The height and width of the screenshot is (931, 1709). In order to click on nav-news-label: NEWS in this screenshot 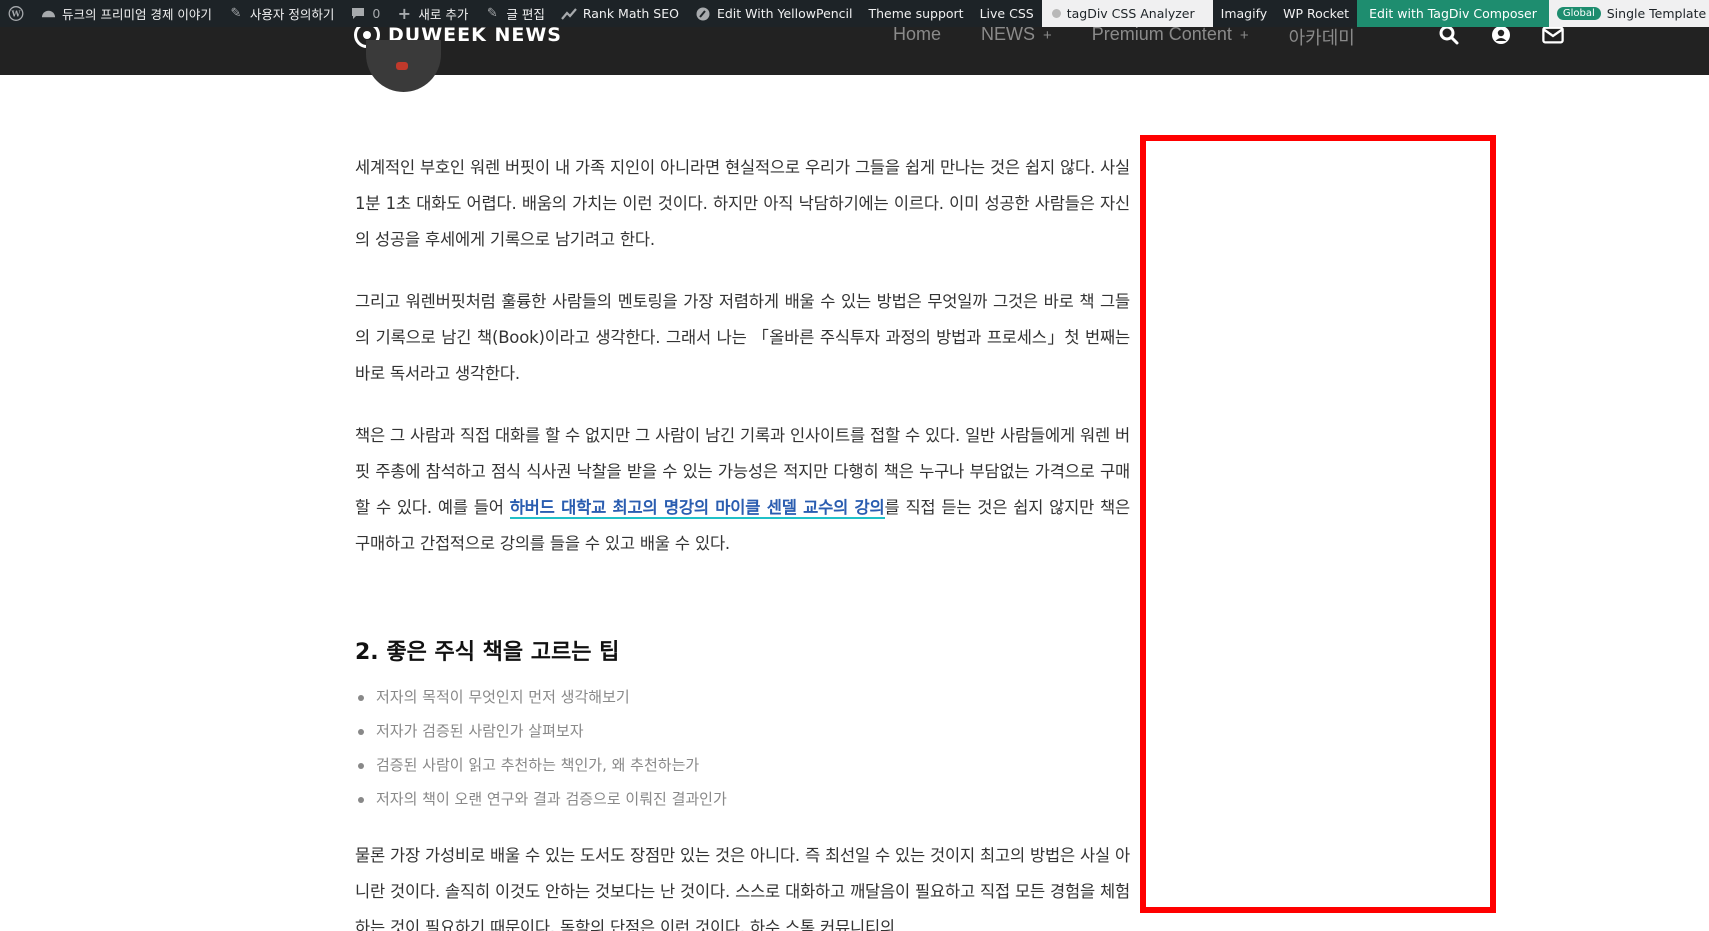, I will do `click(1008, 34)`.